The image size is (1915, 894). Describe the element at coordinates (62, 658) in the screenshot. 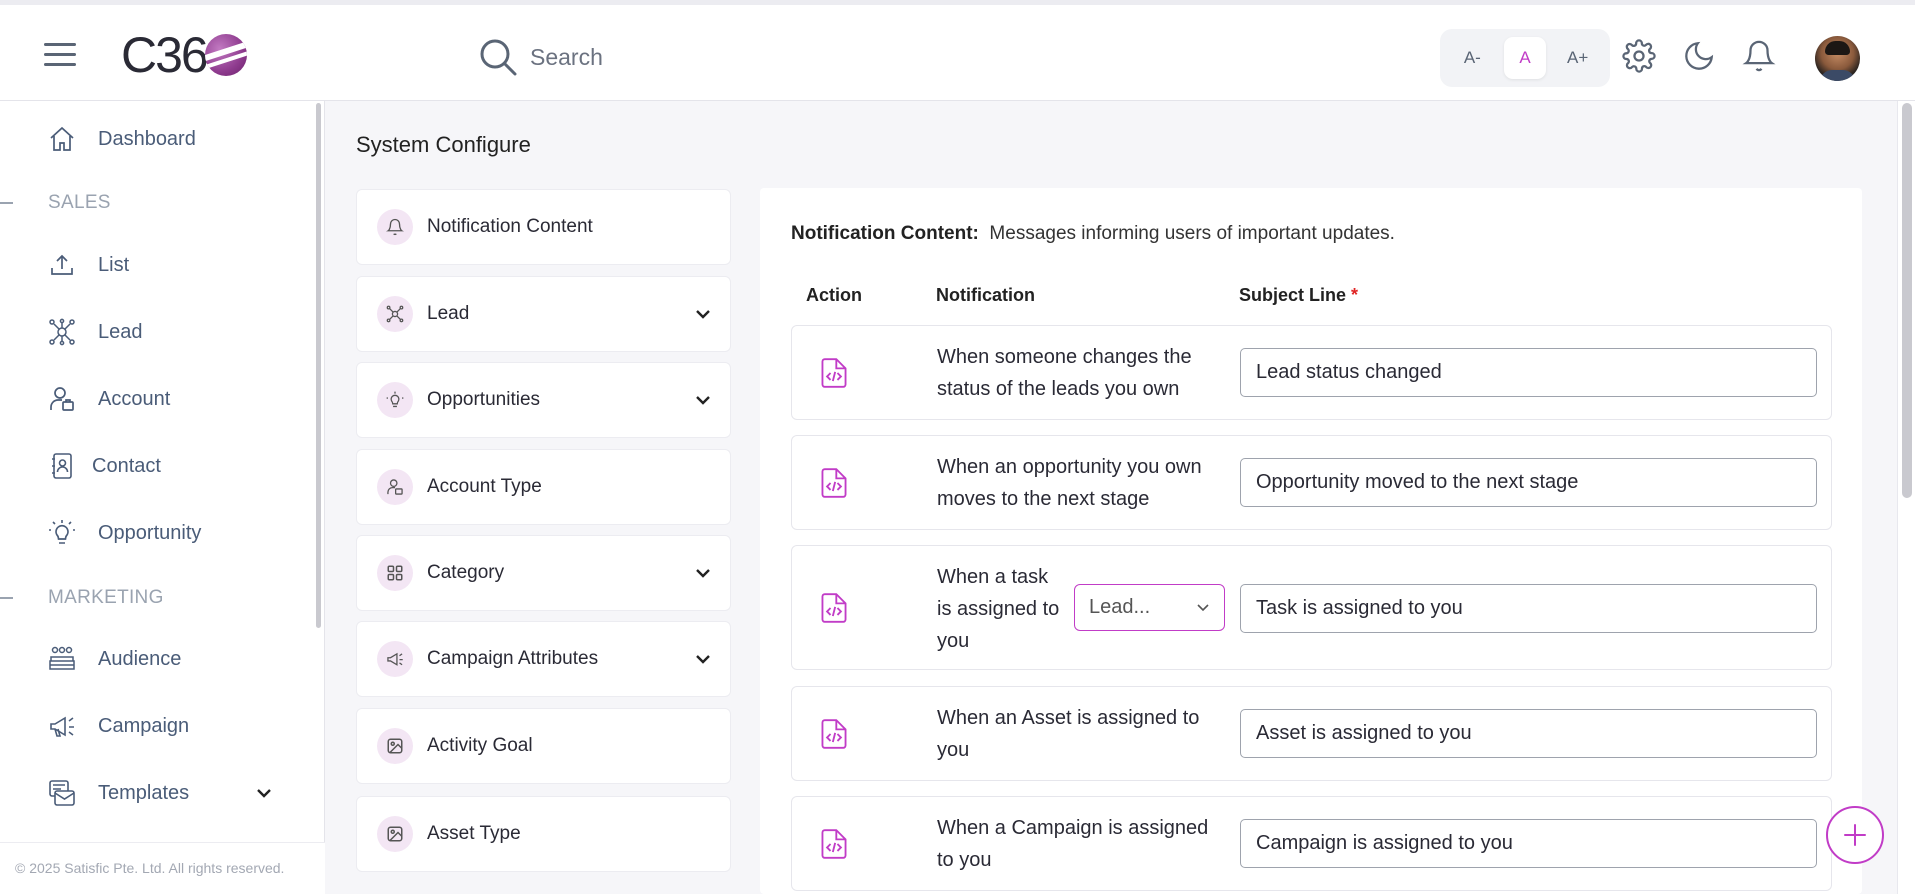

I see `audience-icon` at that location.